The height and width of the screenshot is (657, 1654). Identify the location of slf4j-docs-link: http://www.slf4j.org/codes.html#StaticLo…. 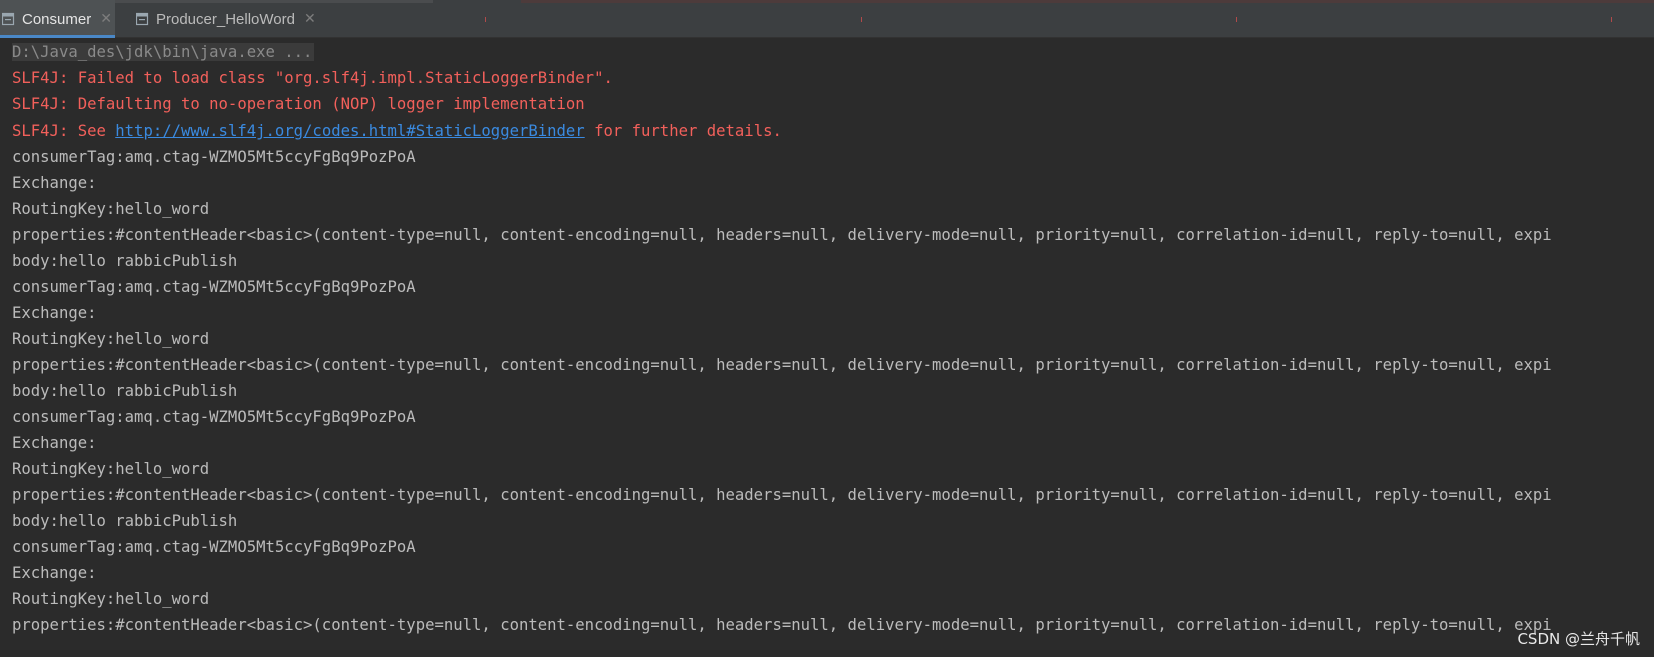
(349, 131).